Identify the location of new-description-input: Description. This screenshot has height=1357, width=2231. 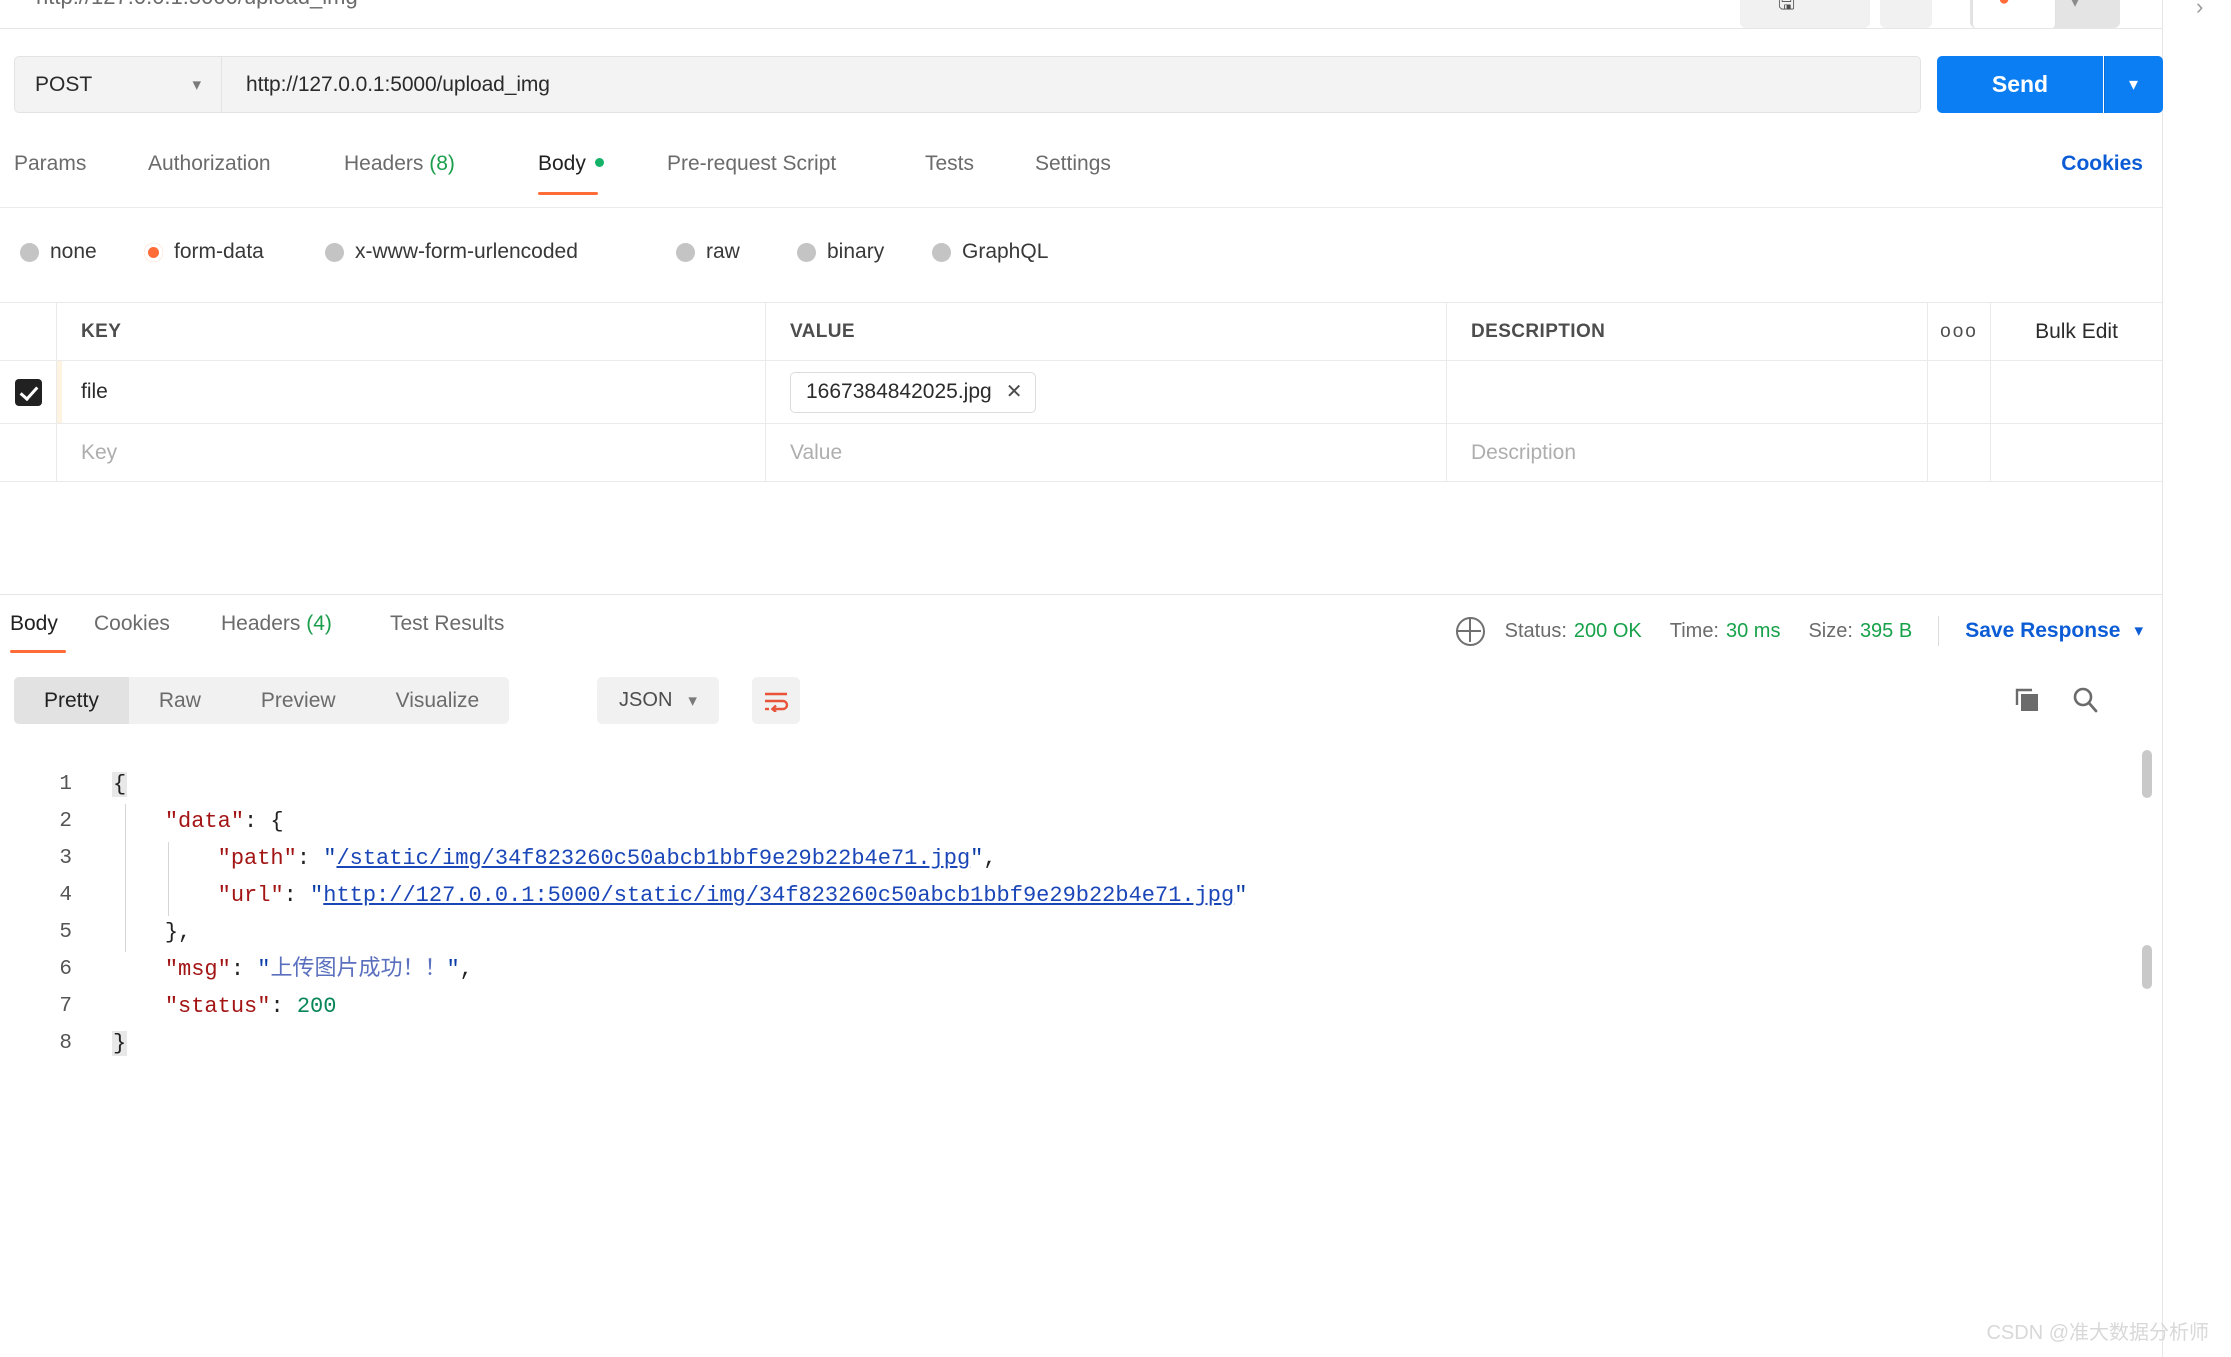
(1687, 452).